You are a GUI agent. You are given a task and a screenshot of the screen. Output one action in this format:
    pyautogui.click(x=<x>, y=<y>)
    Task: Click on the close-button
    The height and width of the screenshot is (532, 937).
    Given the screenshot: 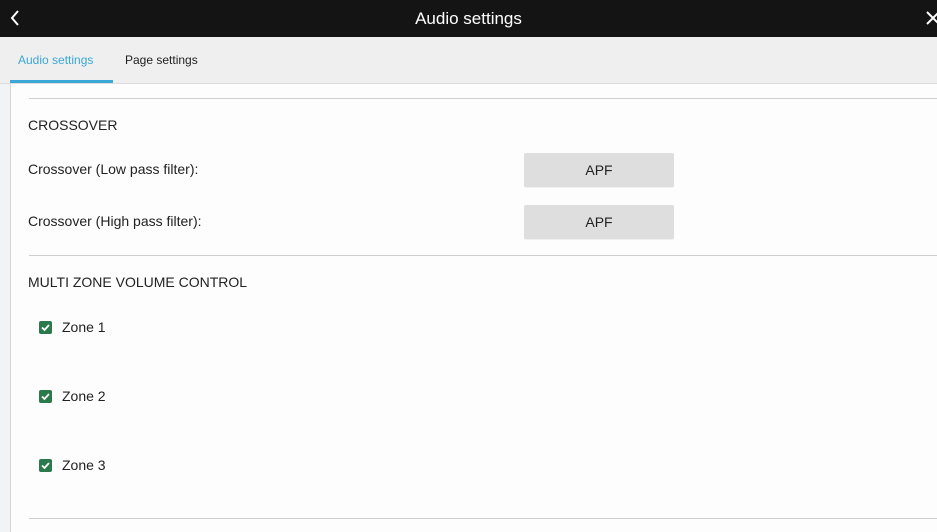 What is the action you would take?
    pyautogui.click(x=930, y=18)
    